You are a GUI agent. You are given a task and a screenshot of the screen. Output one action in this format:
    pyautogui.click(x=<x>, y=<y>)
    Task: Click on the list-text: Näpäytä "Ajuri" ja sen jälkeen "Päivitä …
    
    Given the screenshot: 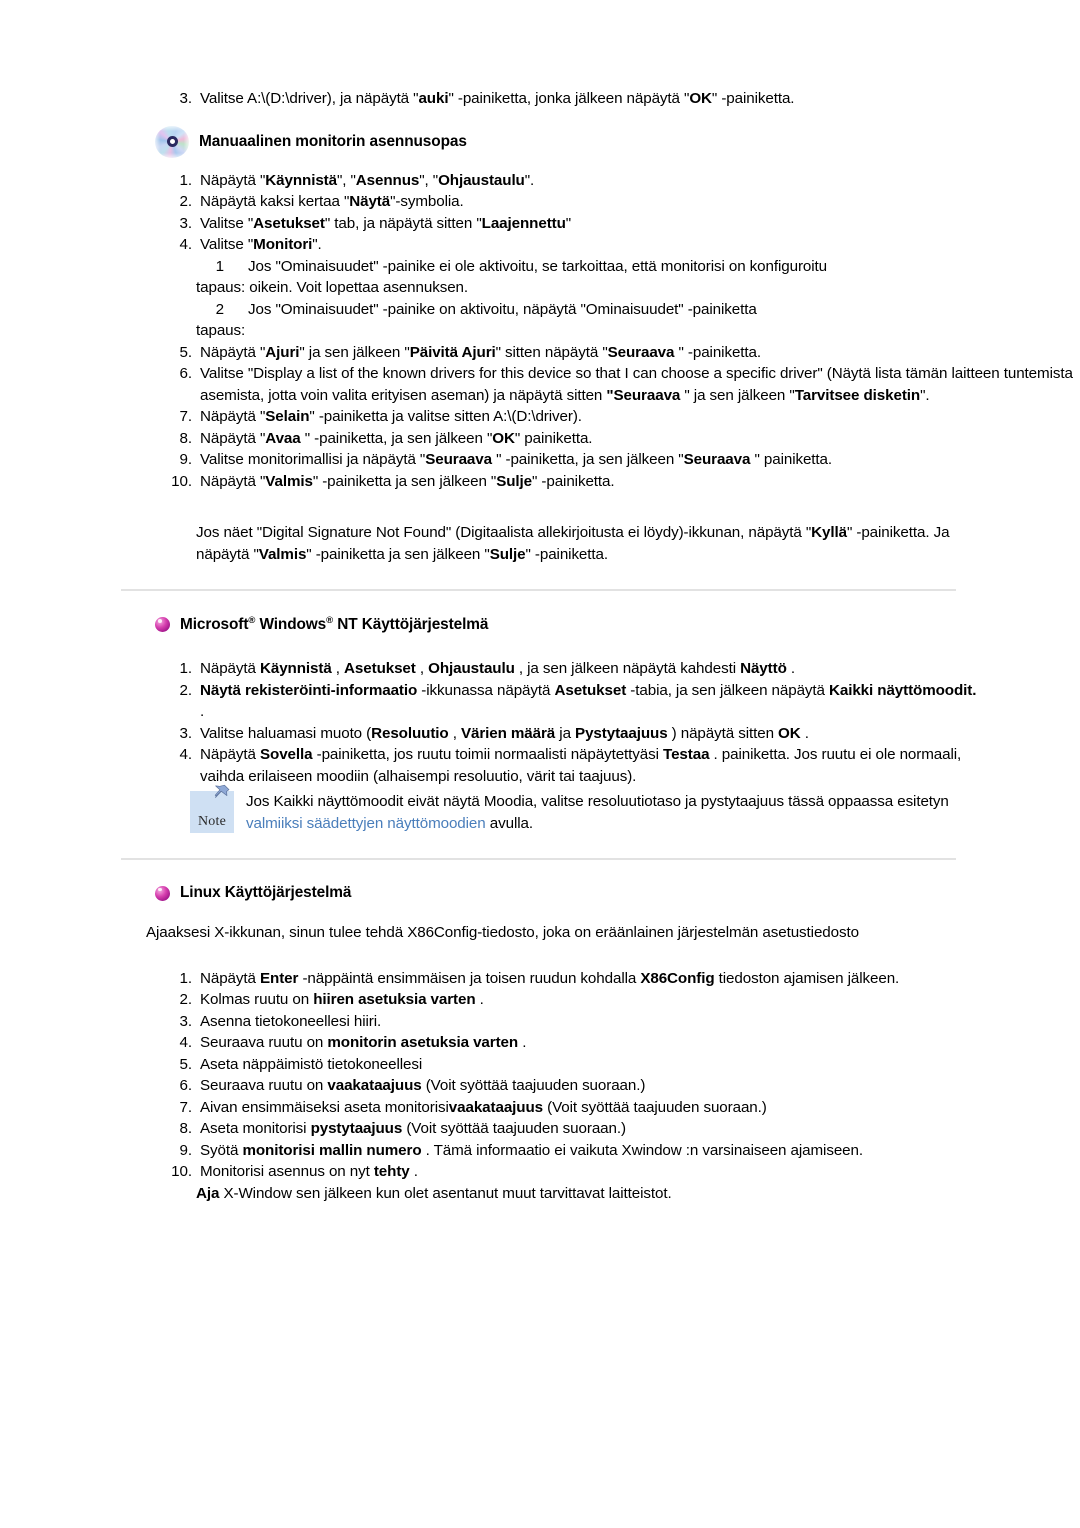 What is the action you would take?
    pyautogui.click(x=481, y=352)
    